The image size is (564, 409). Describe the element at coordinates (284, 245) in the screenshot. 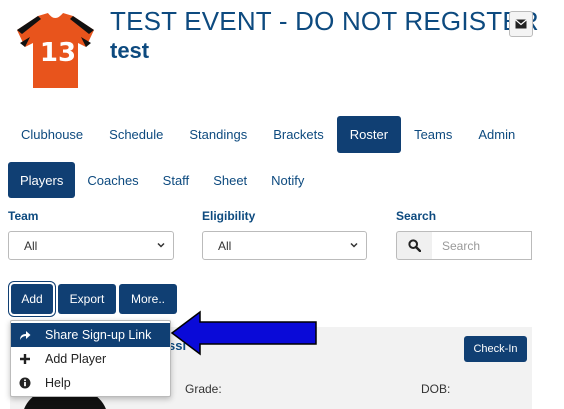

I see `eligibility-select: All` at that location.